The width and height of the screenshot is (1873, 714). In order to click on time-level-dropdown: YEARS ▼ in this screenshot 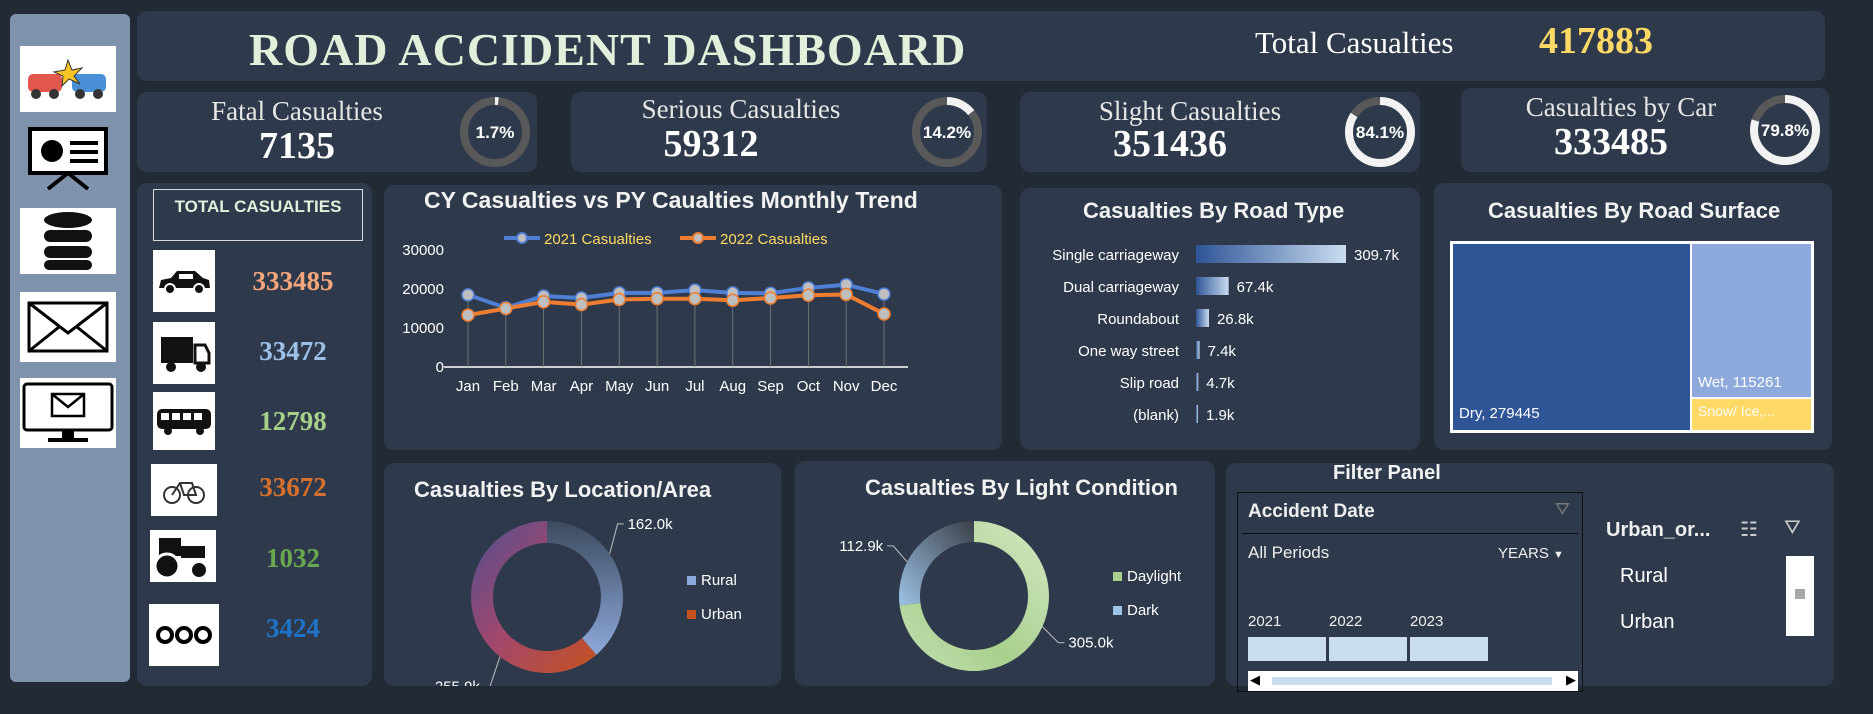, I will do `click(1531, 553)`.